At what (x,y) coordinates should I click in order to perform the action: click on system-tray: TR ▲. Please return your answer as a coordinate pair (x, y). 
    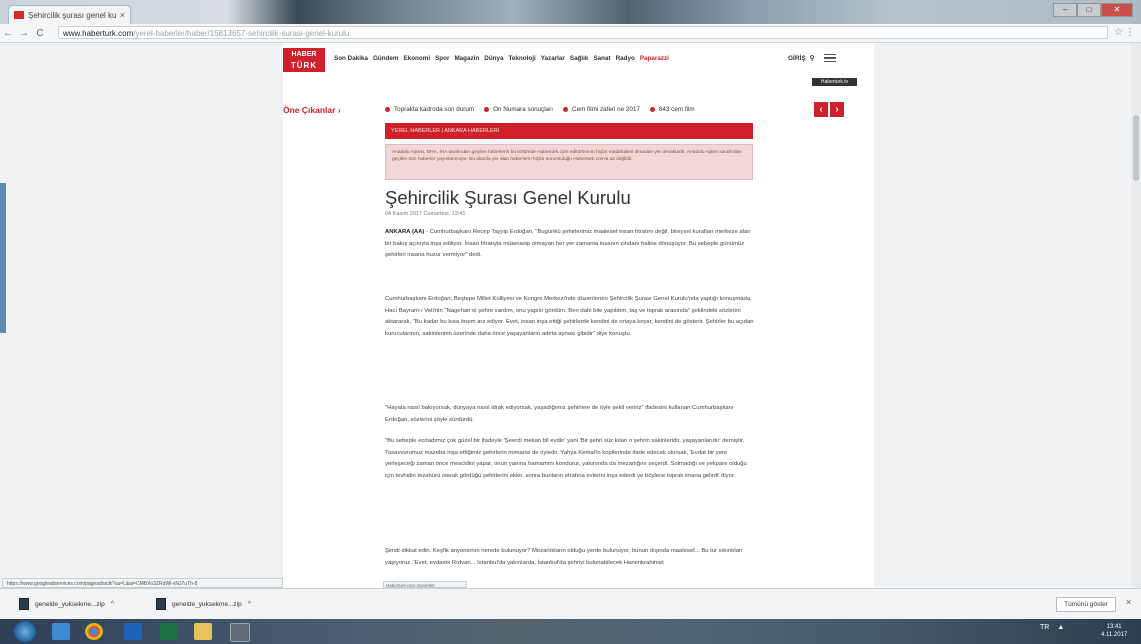
    Looking at the image, I should click on (1052, 627).